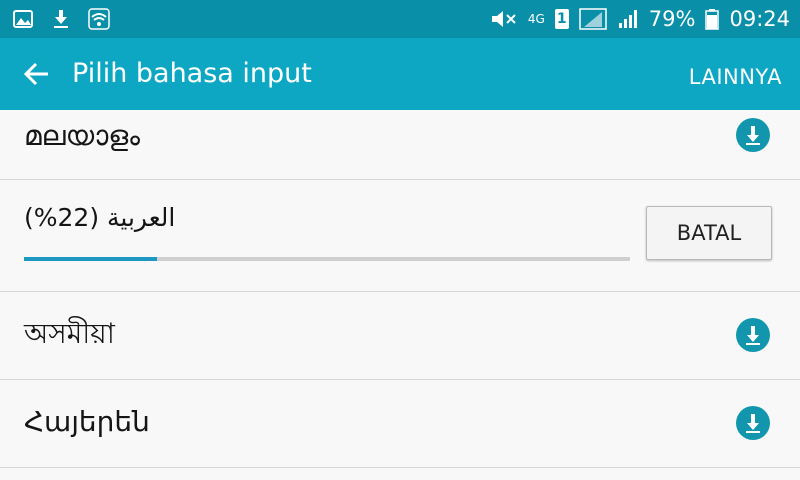  Describe the element at coordinates (712, 19) in the screenshot. I see `battery-icon` at that location.